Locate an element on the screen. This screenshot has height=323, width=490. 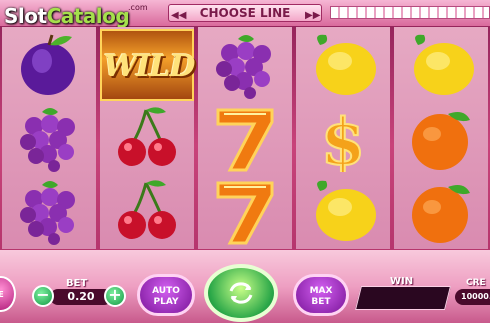
logo-text: Slot is located at coordinates (25, 16).